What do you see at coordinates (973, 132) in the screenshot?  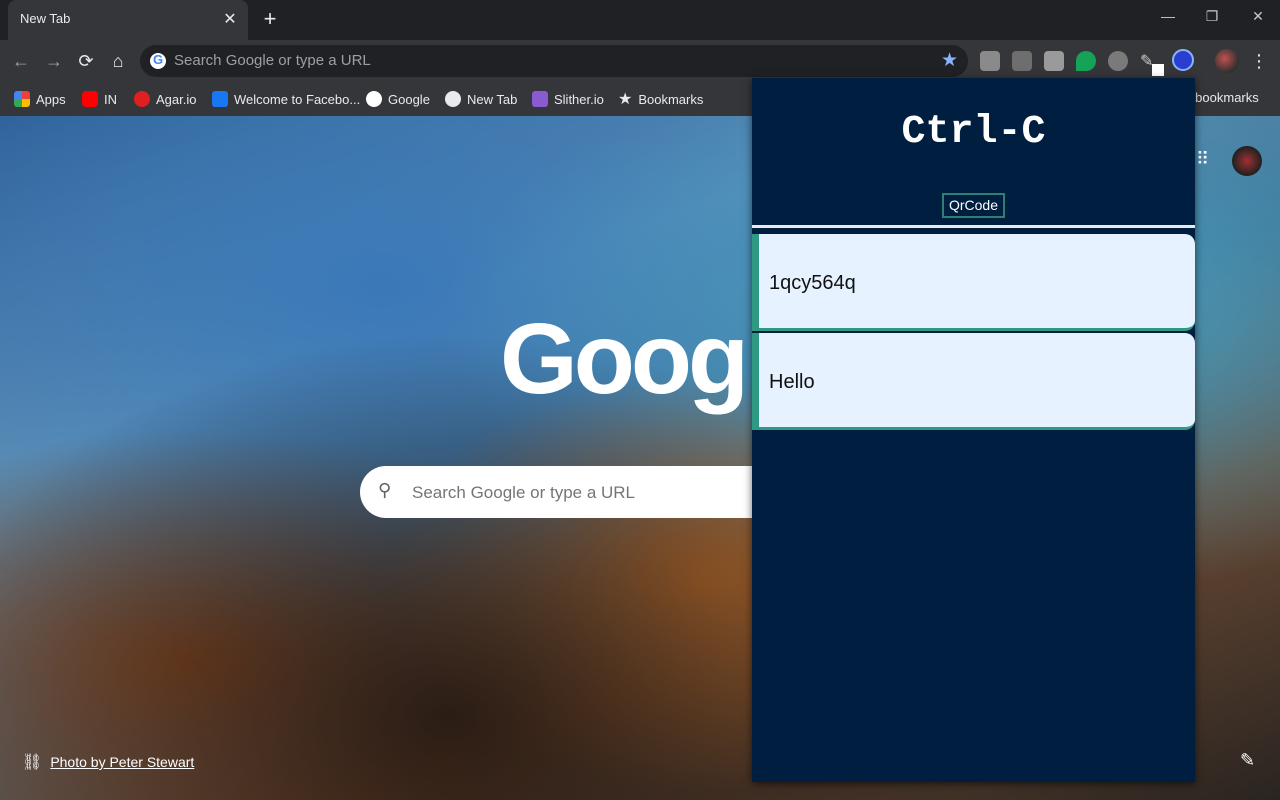 I see `popup-title: Ctrl-C` at bounding box center [973, 132].